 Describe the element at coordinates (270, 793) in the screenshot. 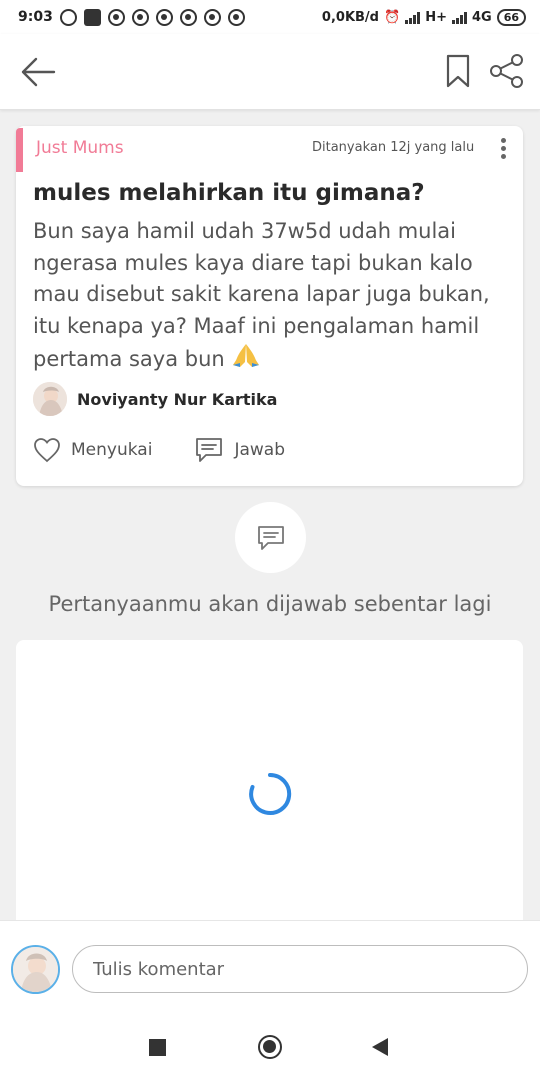

I see `loading-spinner-icon` at that location.